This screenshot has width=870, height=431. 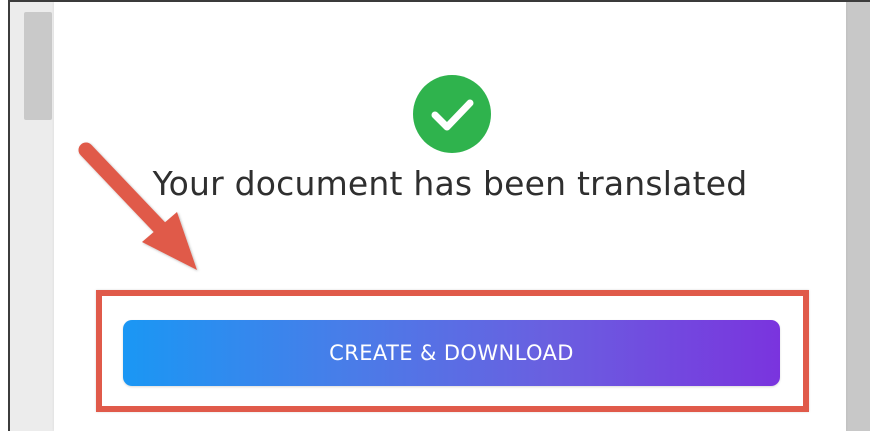 I want to click on create-download-button: CREATE & DOWNLOAD, so click(x=451, y=353).